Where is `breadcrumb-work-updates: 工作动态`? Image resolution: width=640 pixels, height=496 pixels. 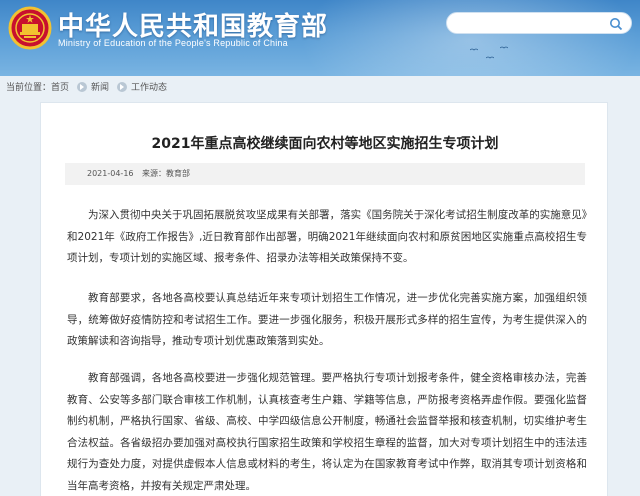
breadcrumb-work-updates: 工作动态 is located at coordinates (149, 88).